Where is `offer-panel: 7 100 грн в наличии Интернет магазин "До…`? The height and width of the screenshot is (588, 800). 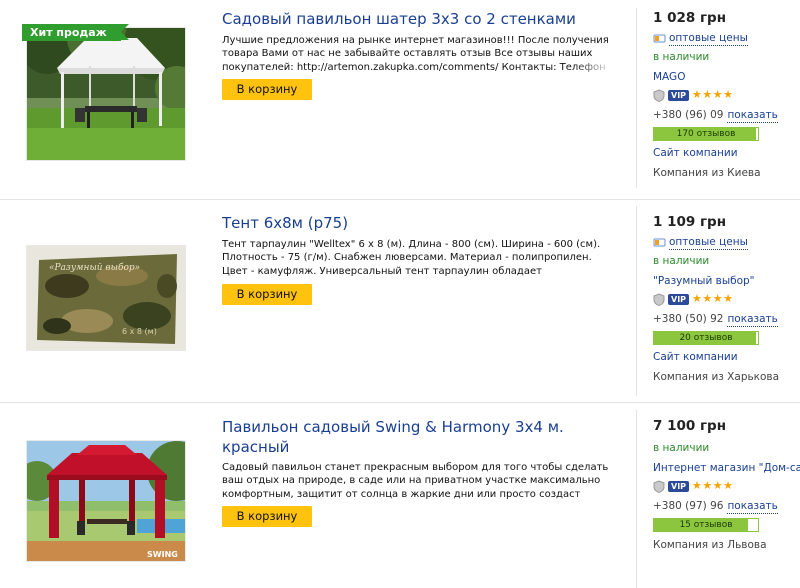
offer-panel: 7 100 грн в наличии Интернет магазин "До… is located at coordinates (726, 484).